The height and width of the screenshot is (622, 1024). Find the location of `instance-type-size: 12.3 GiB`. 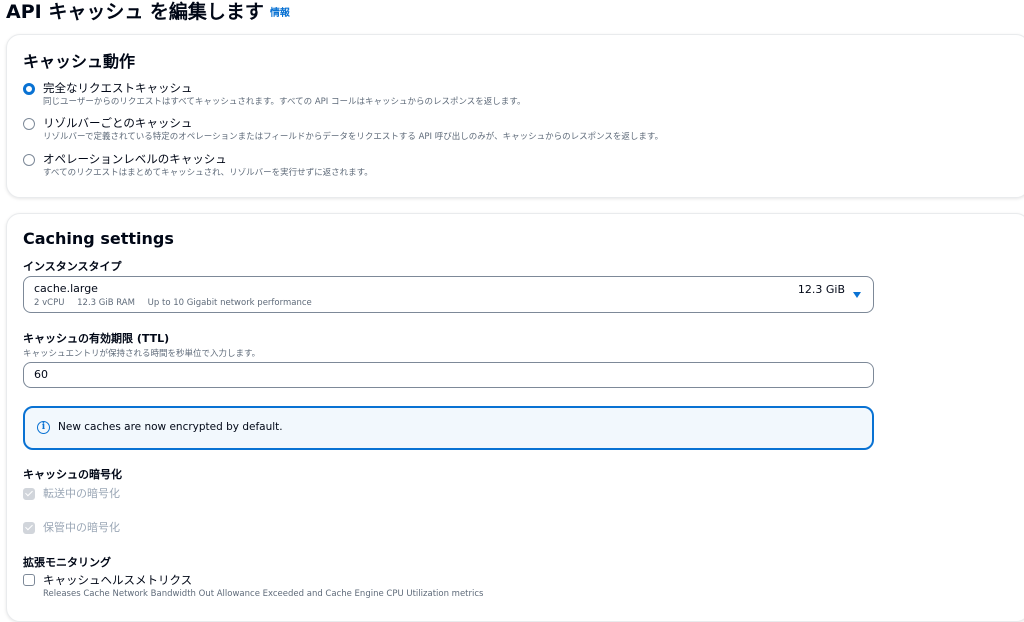

instance-type-size: 12.3 GiB is located at coordinates (821, 289).